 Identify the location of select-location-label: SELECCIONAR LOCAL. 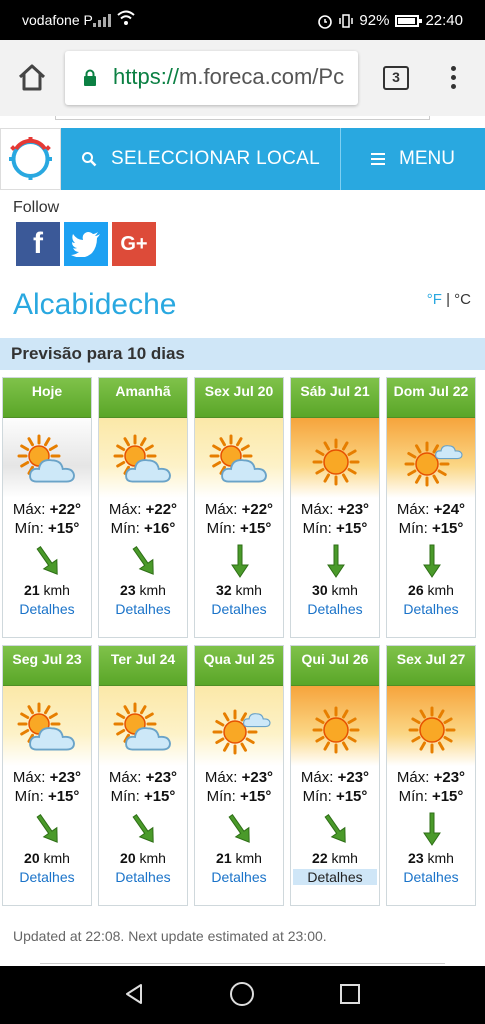
(215, 158).